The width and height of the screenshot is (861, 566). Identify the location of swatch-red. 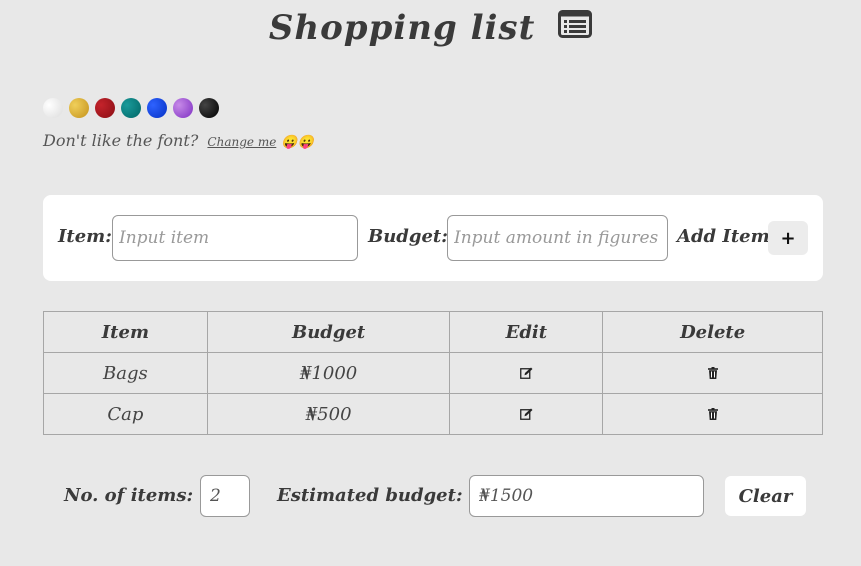
(105, 108).